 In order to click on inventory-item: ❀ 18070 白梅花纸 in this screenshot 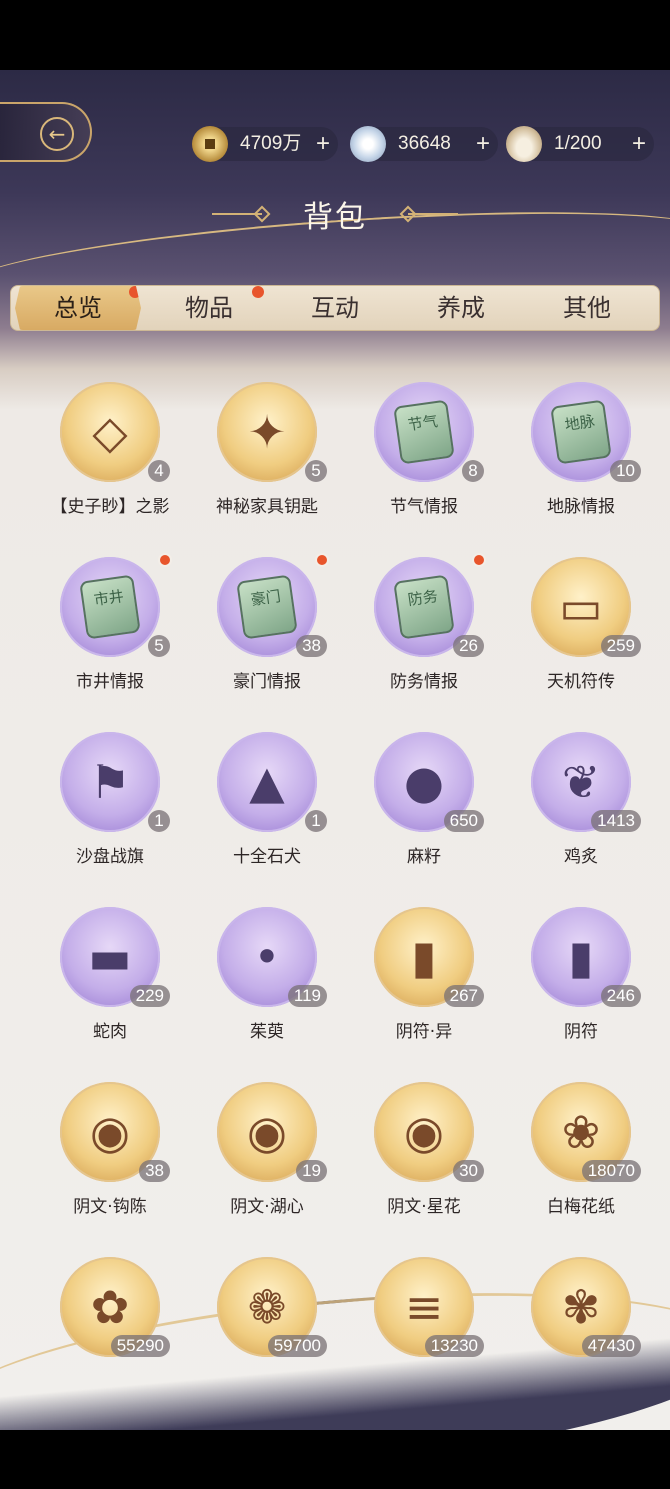, I will do `click(581, 1150)`.